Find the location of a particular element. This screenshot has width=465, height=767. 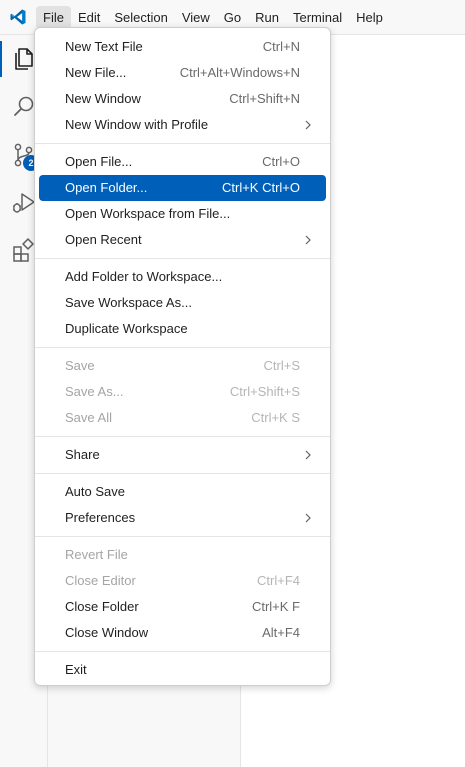

menu-item-shortcut: Ctrl+O is located at coordinates (281, 161).